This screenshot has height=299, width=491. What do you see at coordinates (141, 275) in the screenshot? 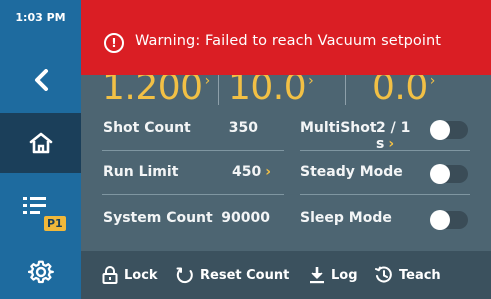
I see `lock-label: Lock` at bounding box center [141, 275].